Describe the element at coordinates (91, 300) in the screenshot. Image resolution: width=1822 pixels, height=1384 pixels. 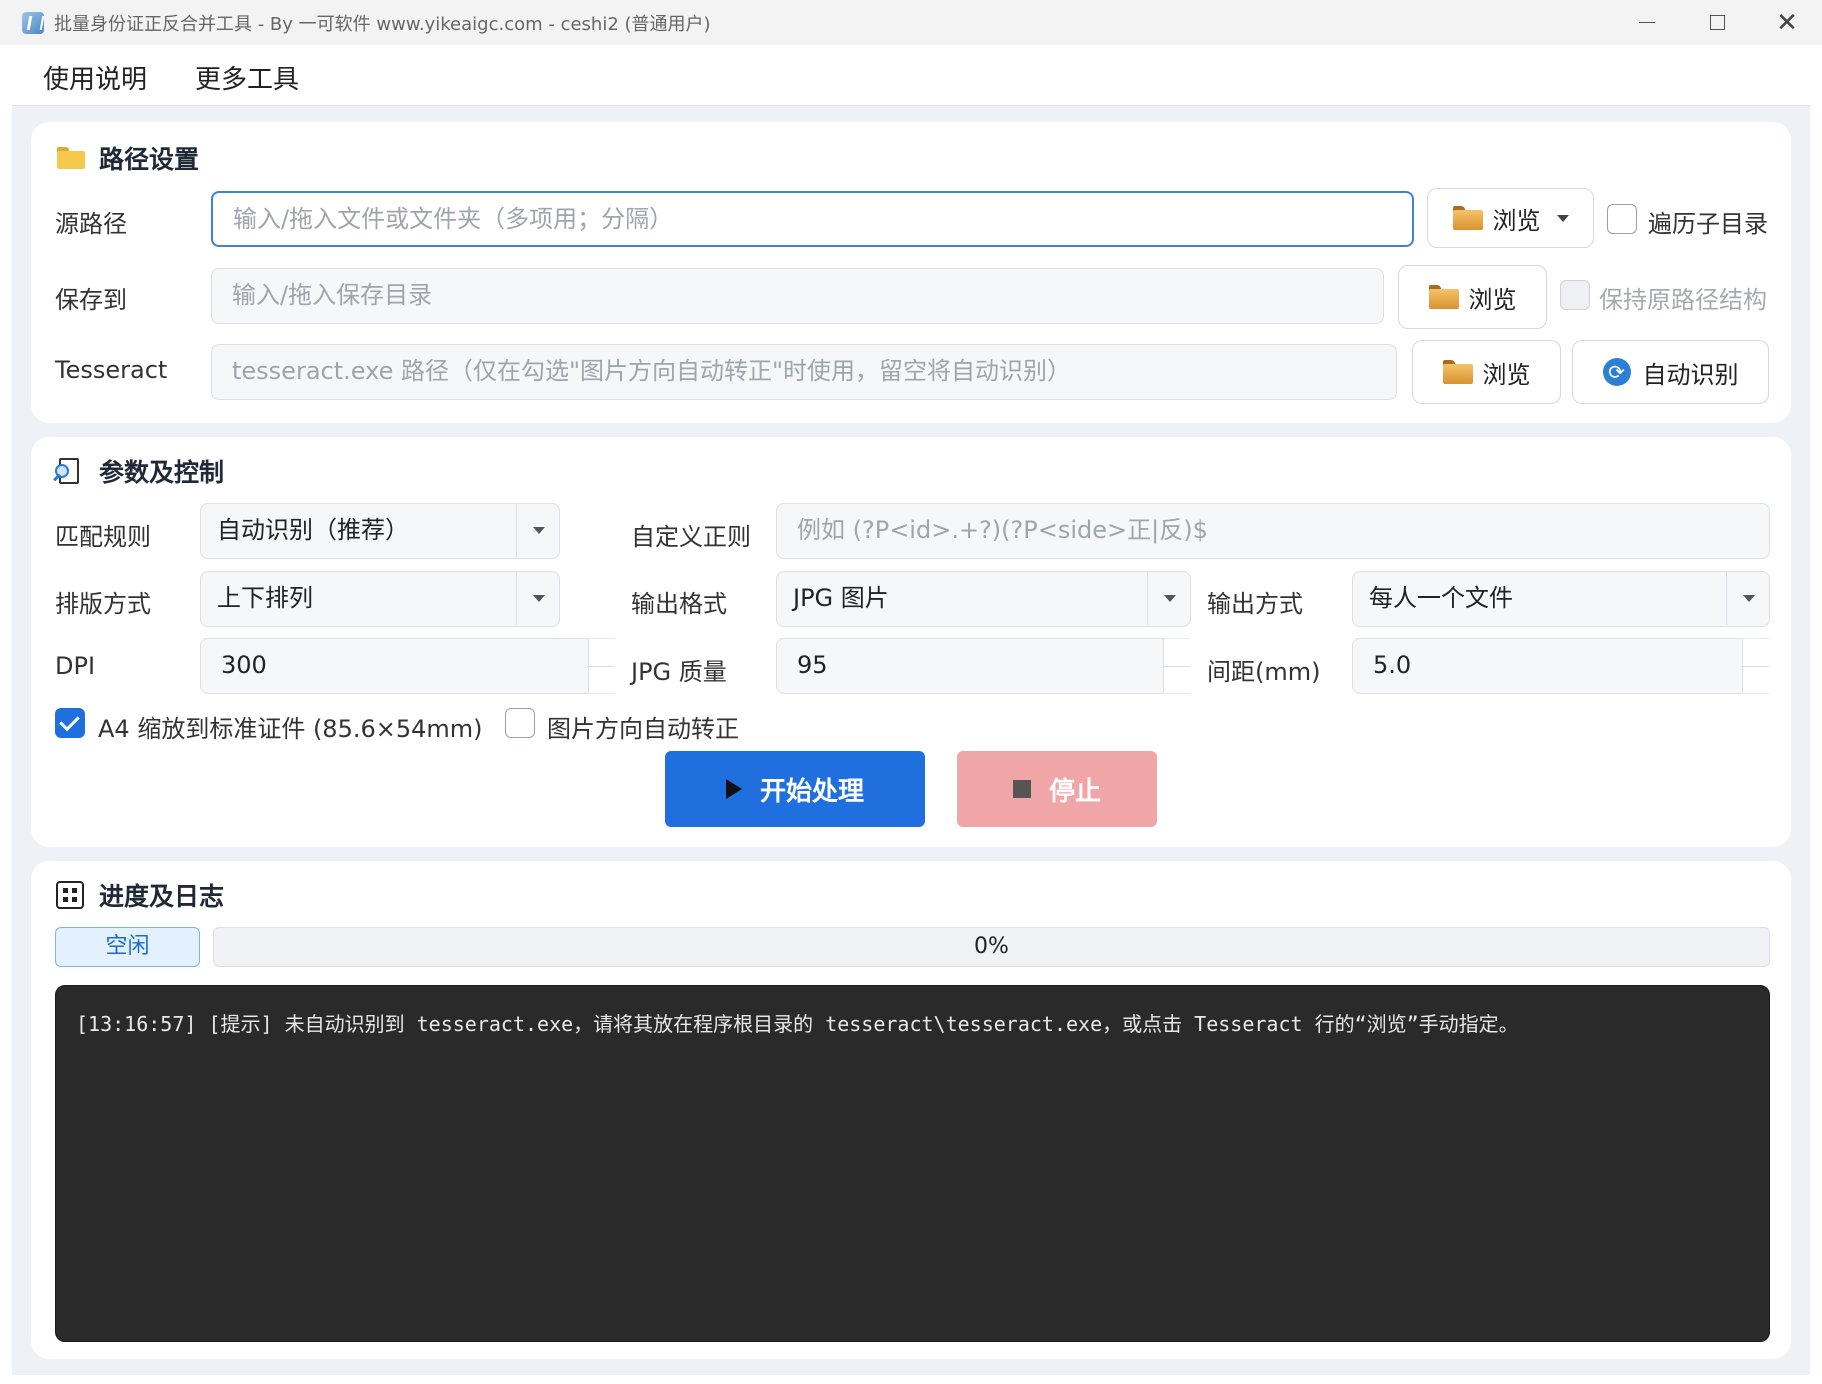
I see `save-path-label: 保存到` at that location.